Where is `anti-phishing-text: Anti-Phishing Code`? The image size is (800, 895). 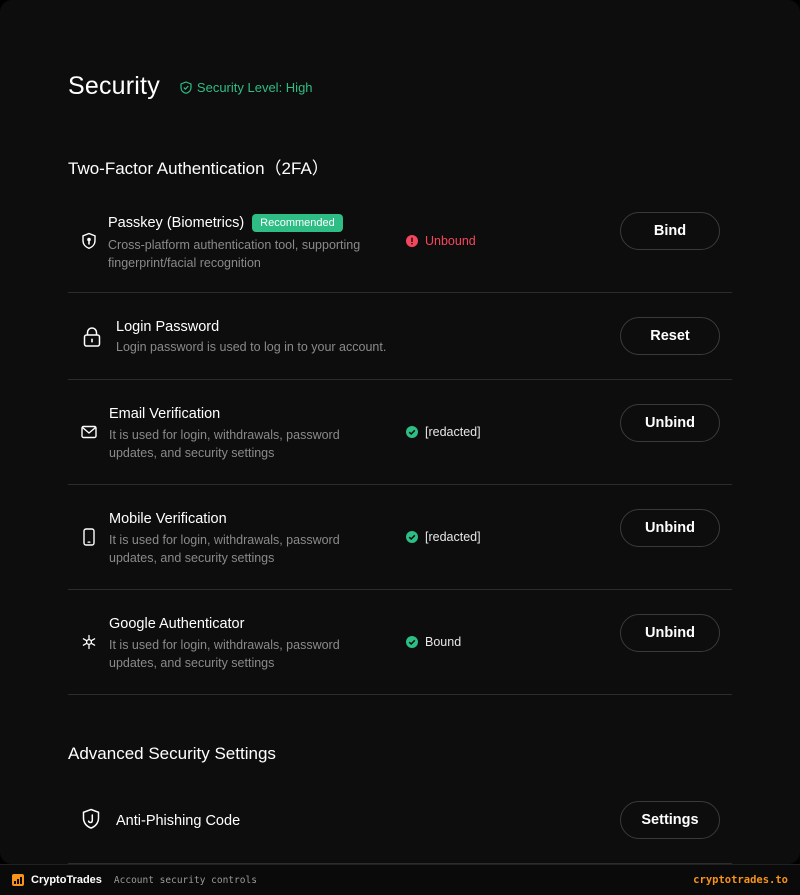 anti-phishing-text: Anti-Phishing Code is located at coordinates (178, 821).